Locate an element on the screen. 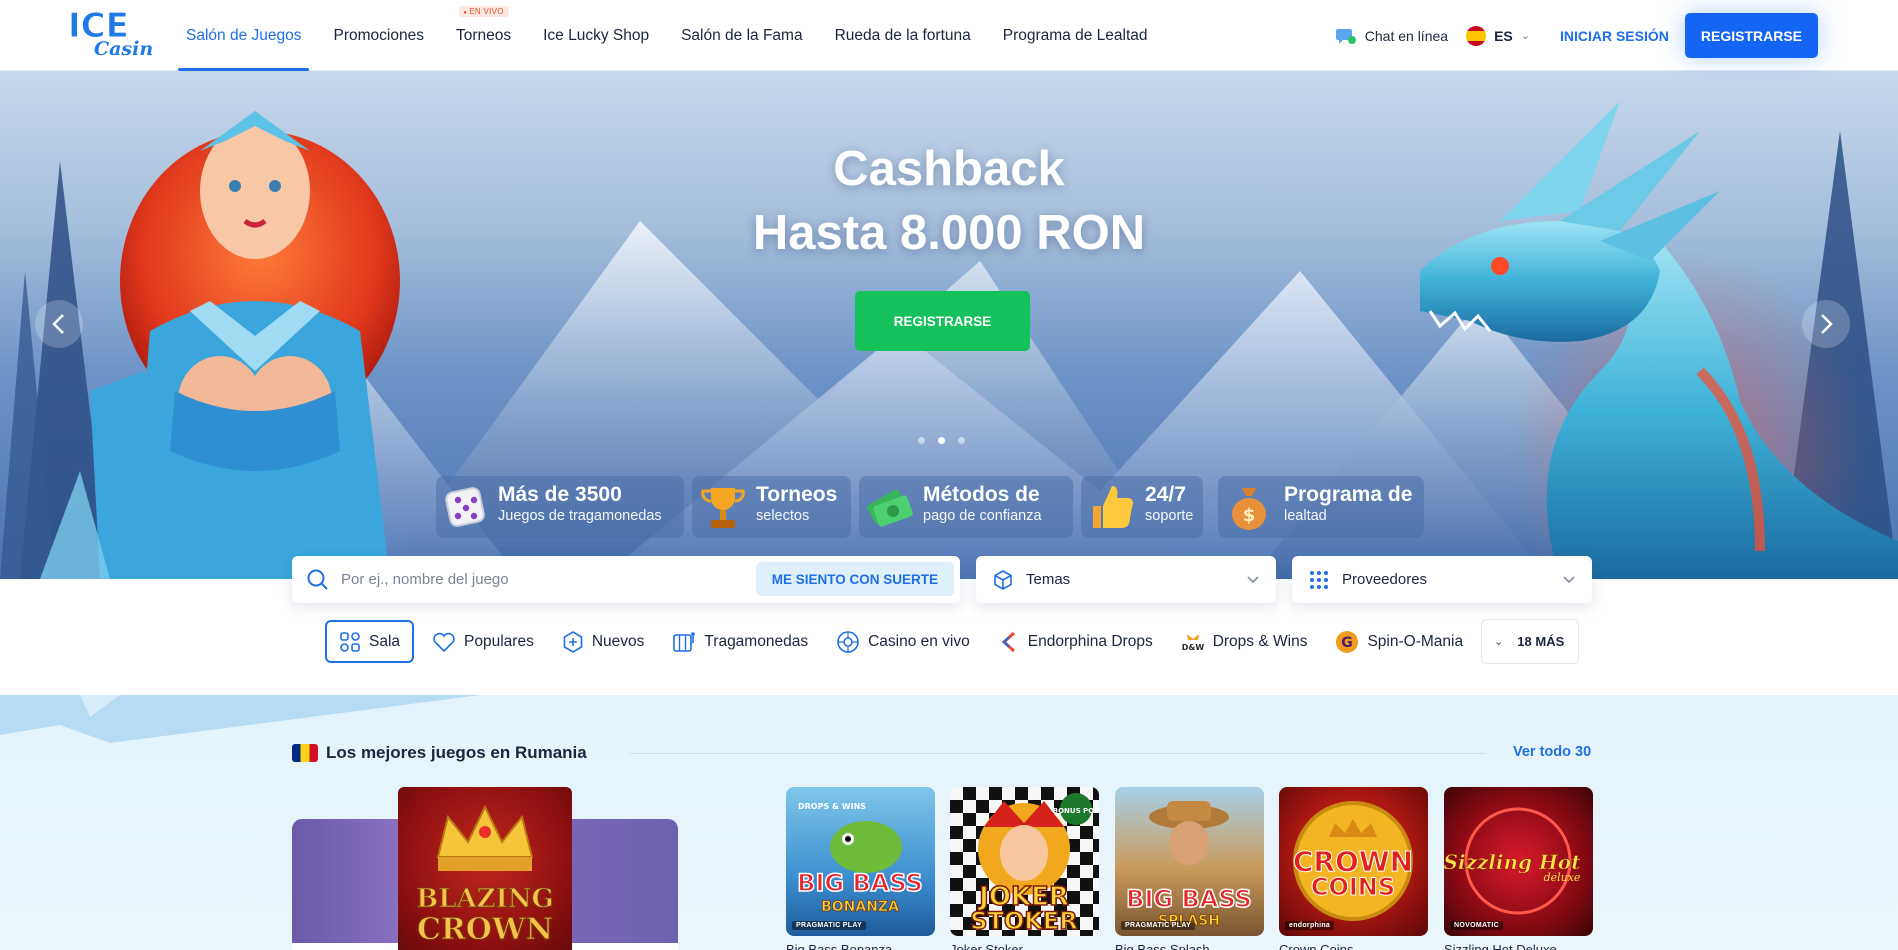 The image size is (1898, 950). section-title: Los mejores juegos en Rumania is located at coordinates (439, 753).